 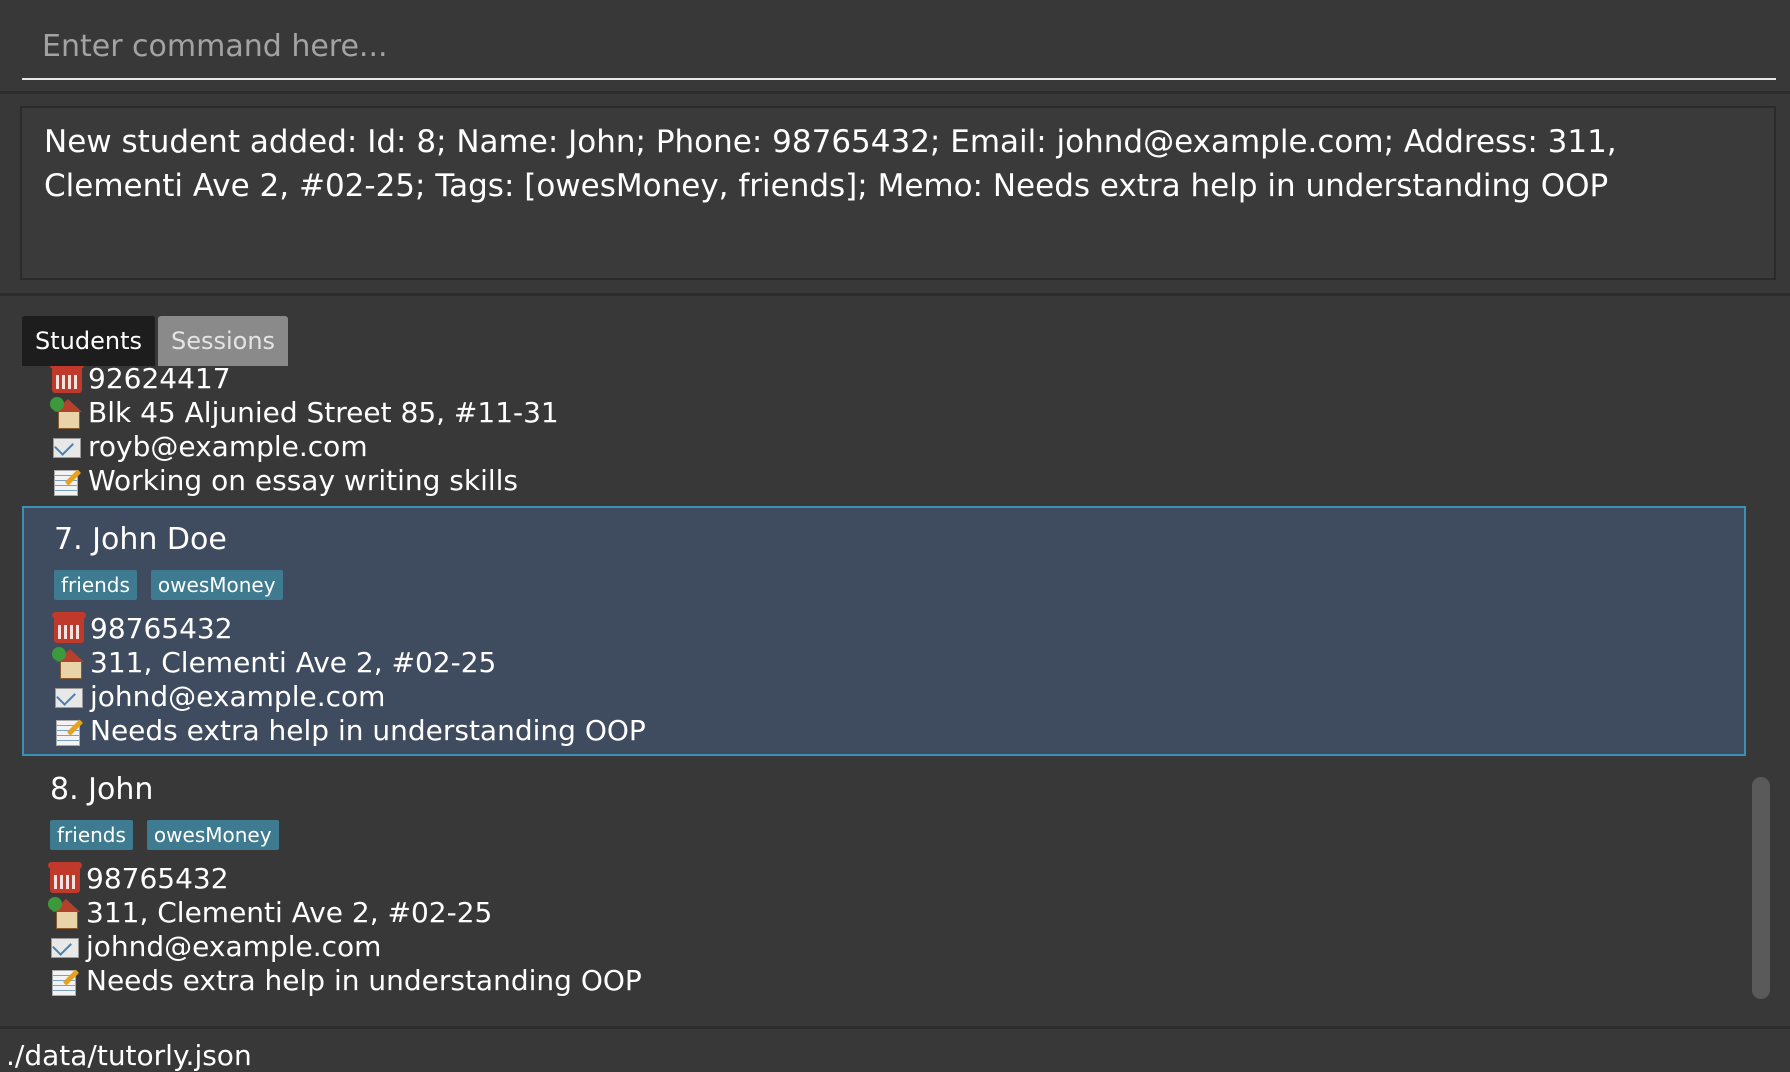 What do you see at coordinates (303, 480) in the screenshot?
I see `memo-text: Working on essay writing skills` at bounding box center [303, 480].